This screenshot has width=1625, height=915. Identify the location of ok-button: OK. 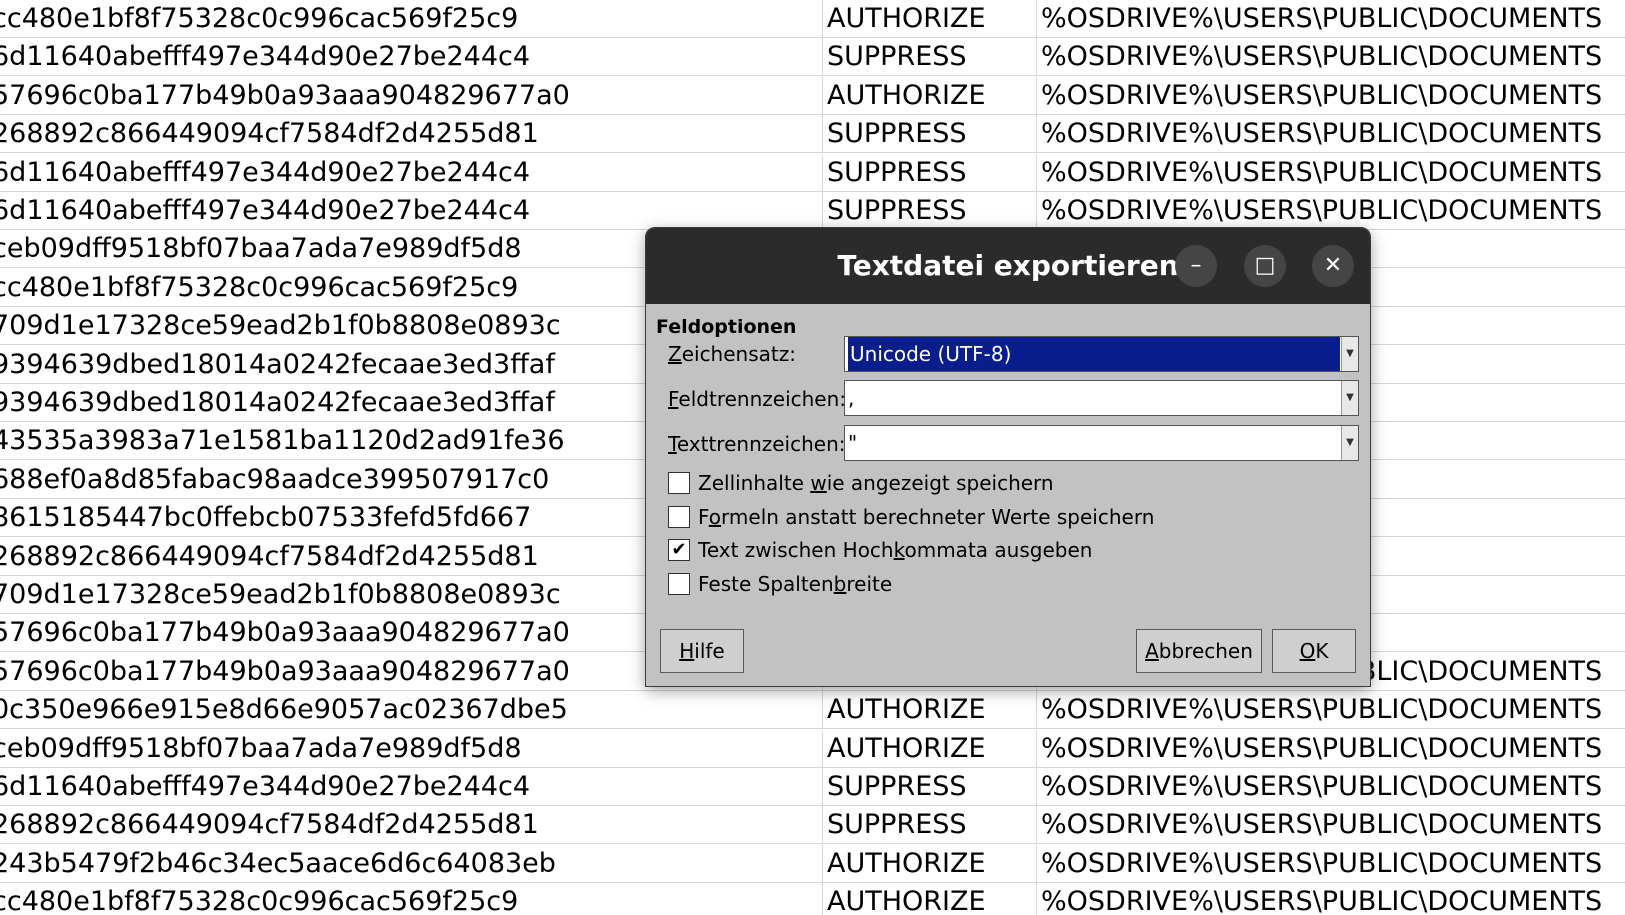
(1314, 651).